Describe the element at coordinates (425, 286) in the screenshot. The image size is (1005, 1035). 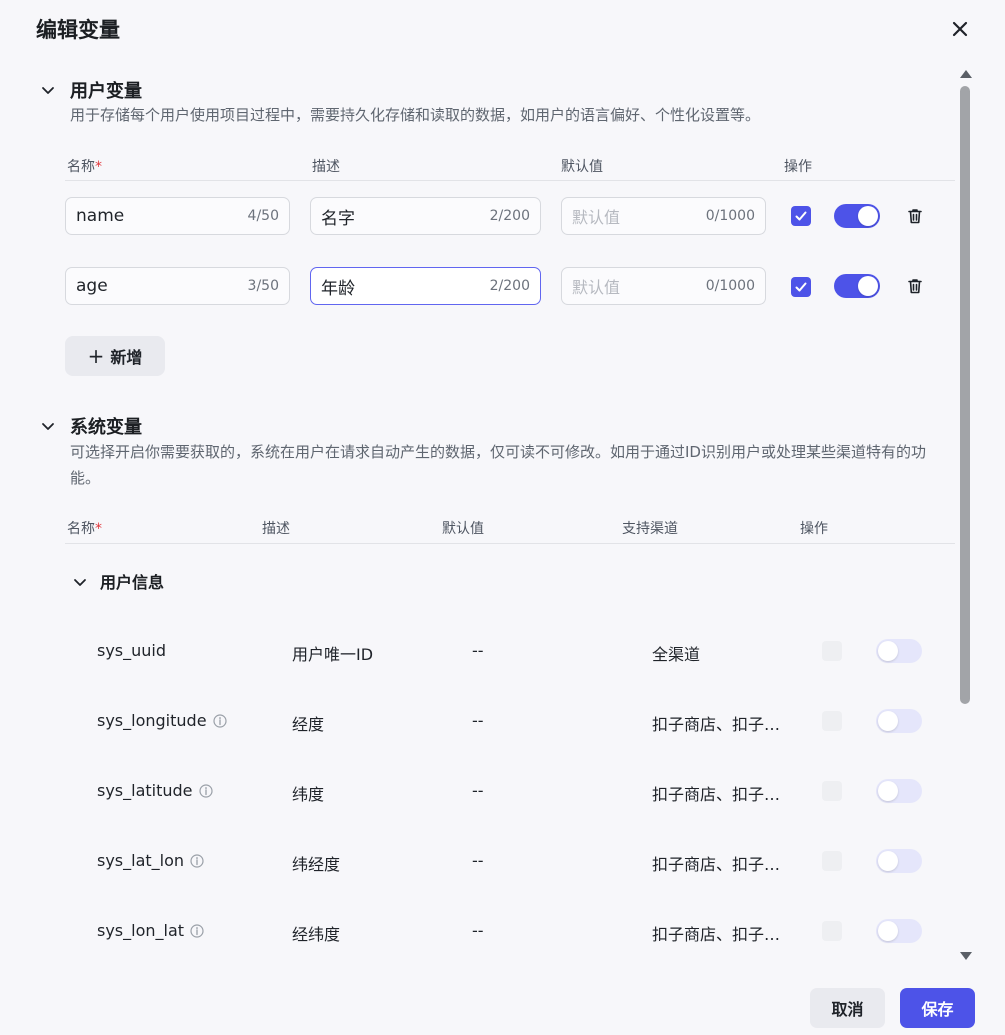
I see `user-var-desc-input: 年龄 2/200` at that location.